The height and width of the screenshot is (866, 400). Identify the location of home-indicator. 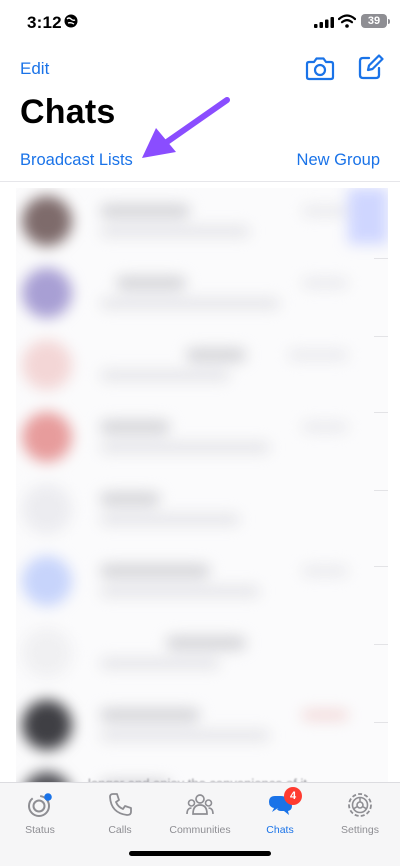
(200, 853).